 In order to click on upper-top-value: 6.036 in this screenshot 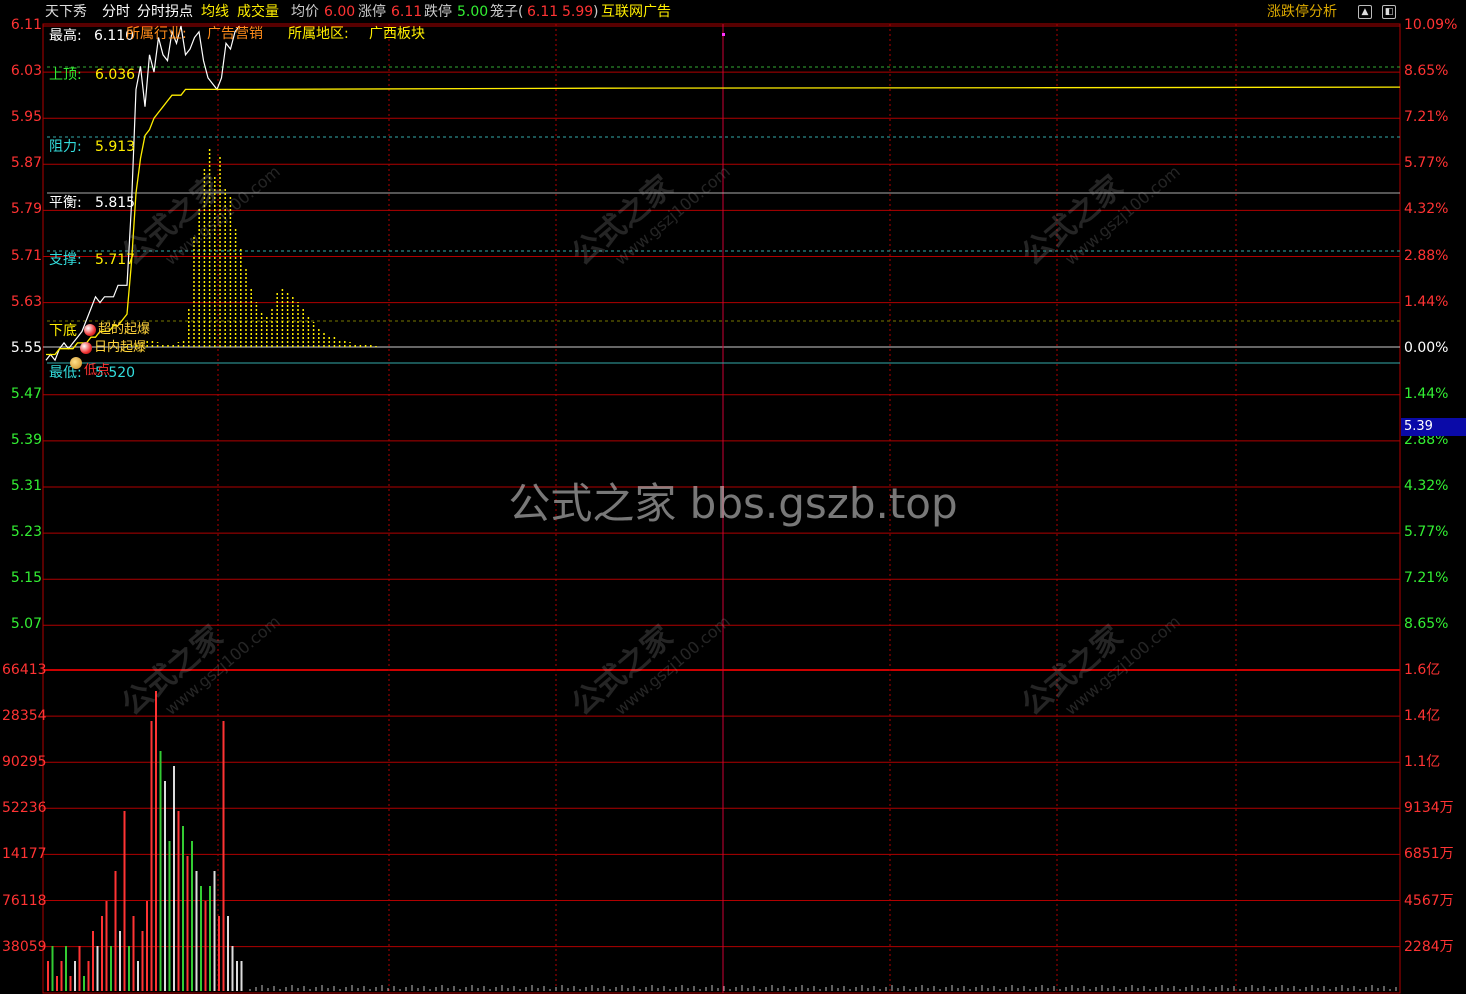, I will do `click(115, 75)`.